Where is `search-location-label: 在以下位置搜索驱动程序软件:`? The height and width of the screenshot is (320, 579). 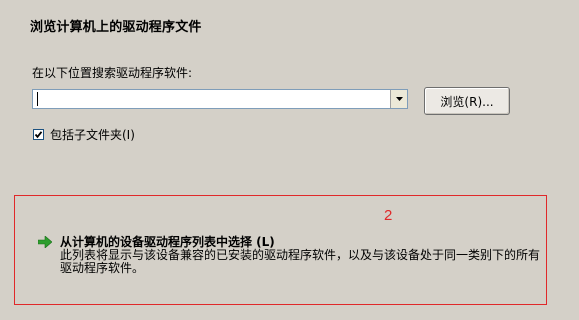
search-location-label: 在以下位置搜索驱动程序软件: is located at coordinates (112, 73).